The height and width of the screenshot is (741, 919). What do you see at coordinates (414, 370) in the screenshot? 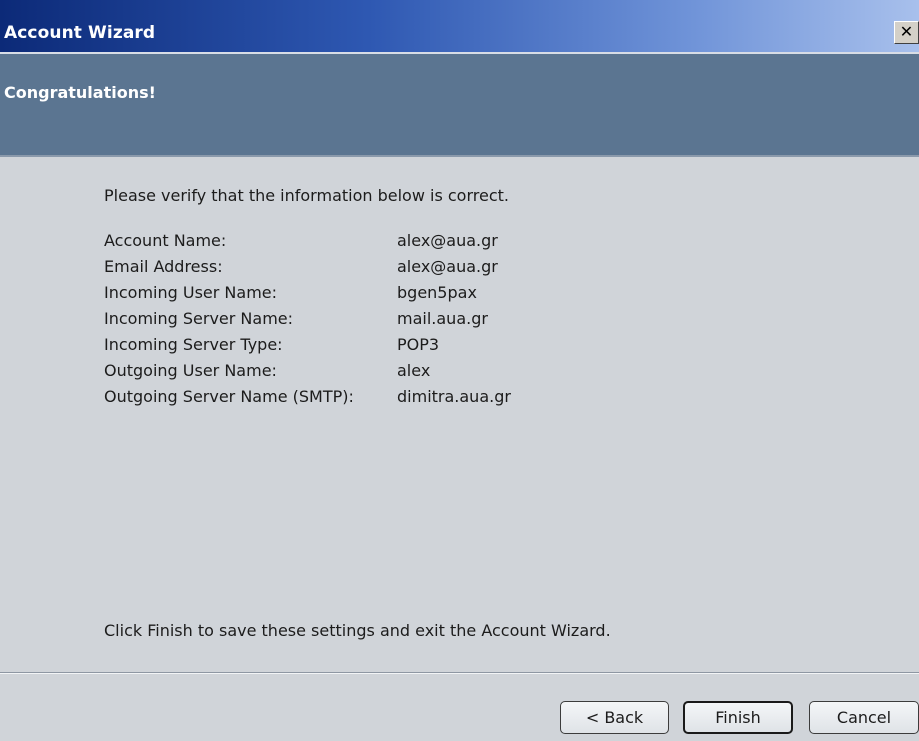
I see `summary-value: alex` at bounding box center [414, 370].